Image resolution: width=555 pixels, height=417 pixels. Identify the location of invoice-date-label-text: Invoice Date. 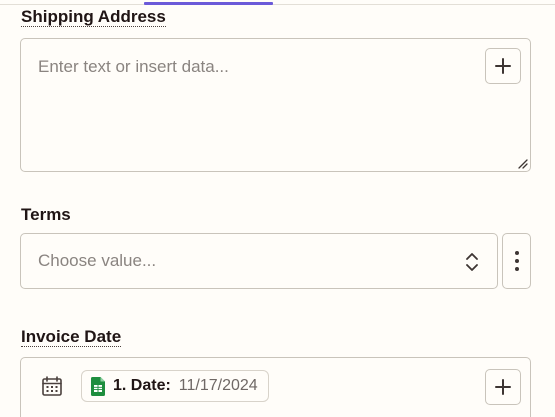
(71, 337).